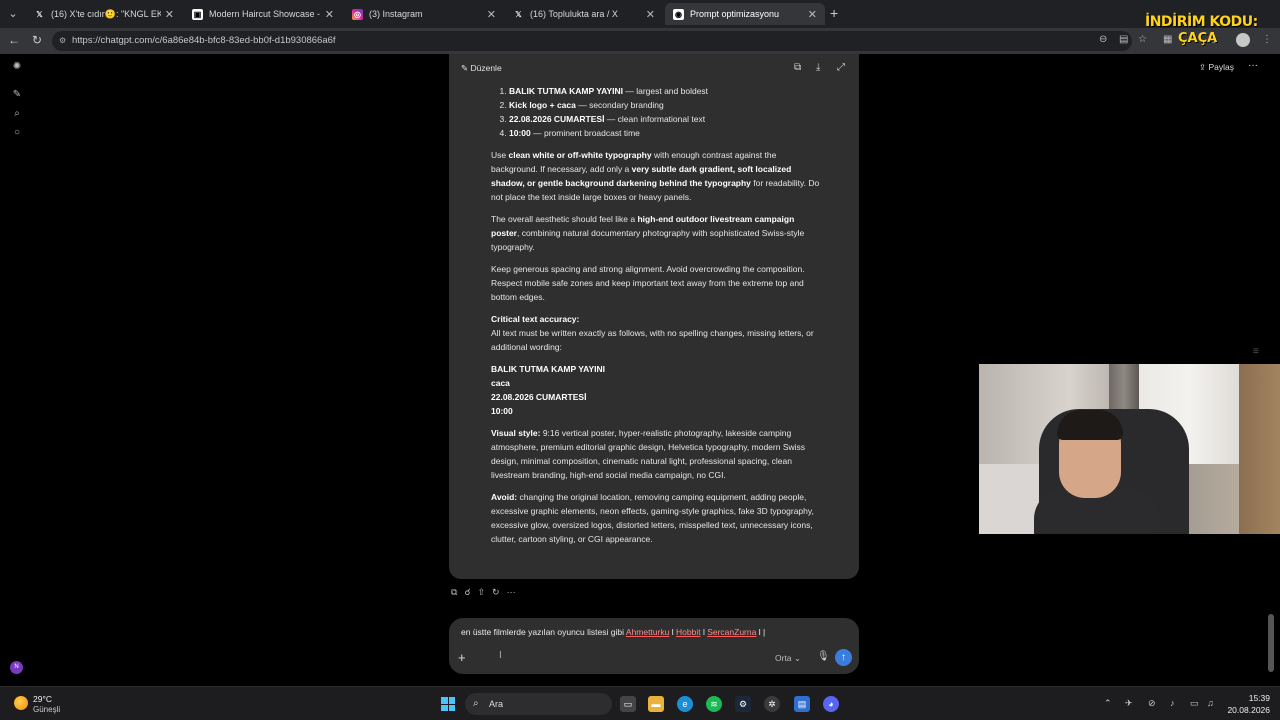 Image resolution: width=1280 pixels, height=720 pixels. Describe the element at coordinates (1253, 65) in the screenshot. I see `more-options-icon: ···` at that location.